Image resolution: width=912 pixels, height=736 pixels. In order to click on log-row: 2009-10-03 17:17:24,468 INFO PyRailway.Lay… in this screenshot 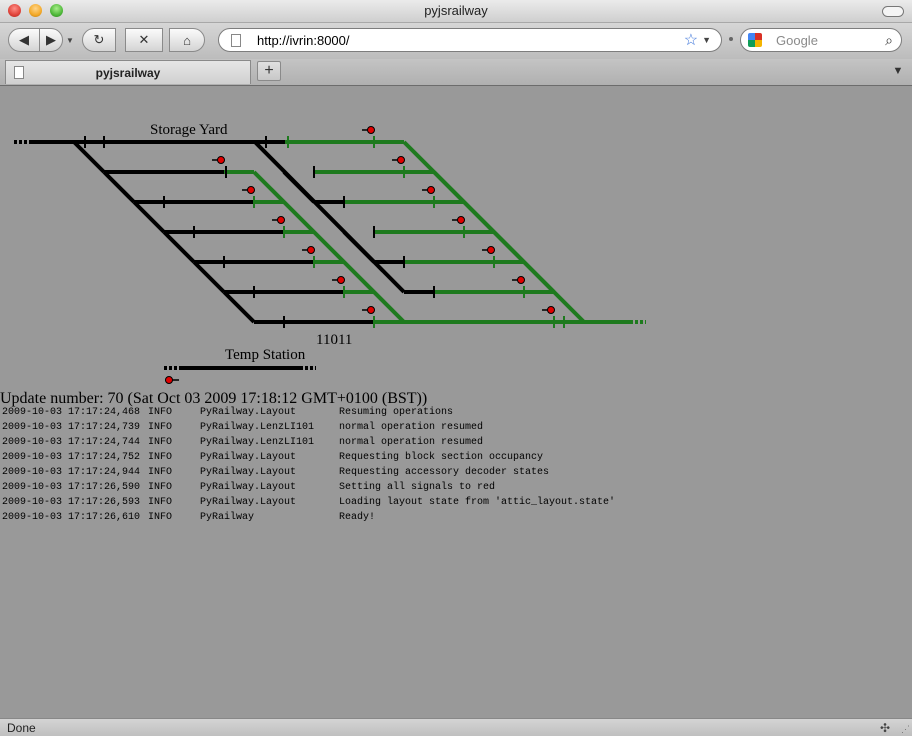, I will do `click(308, 412)`.